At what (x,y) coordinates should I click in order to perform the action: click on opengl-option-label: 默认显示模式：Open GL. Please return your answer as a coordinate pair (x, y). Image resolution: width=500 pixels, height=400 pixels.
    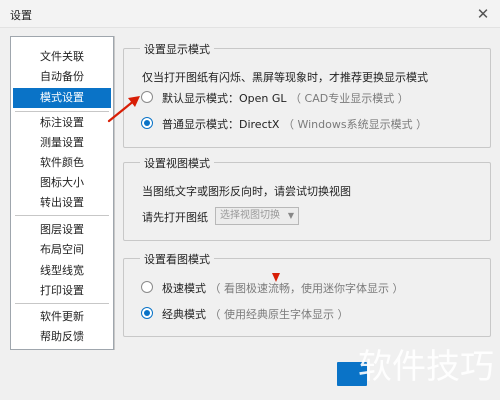
    Looking at the image, I should click on (224, 98).